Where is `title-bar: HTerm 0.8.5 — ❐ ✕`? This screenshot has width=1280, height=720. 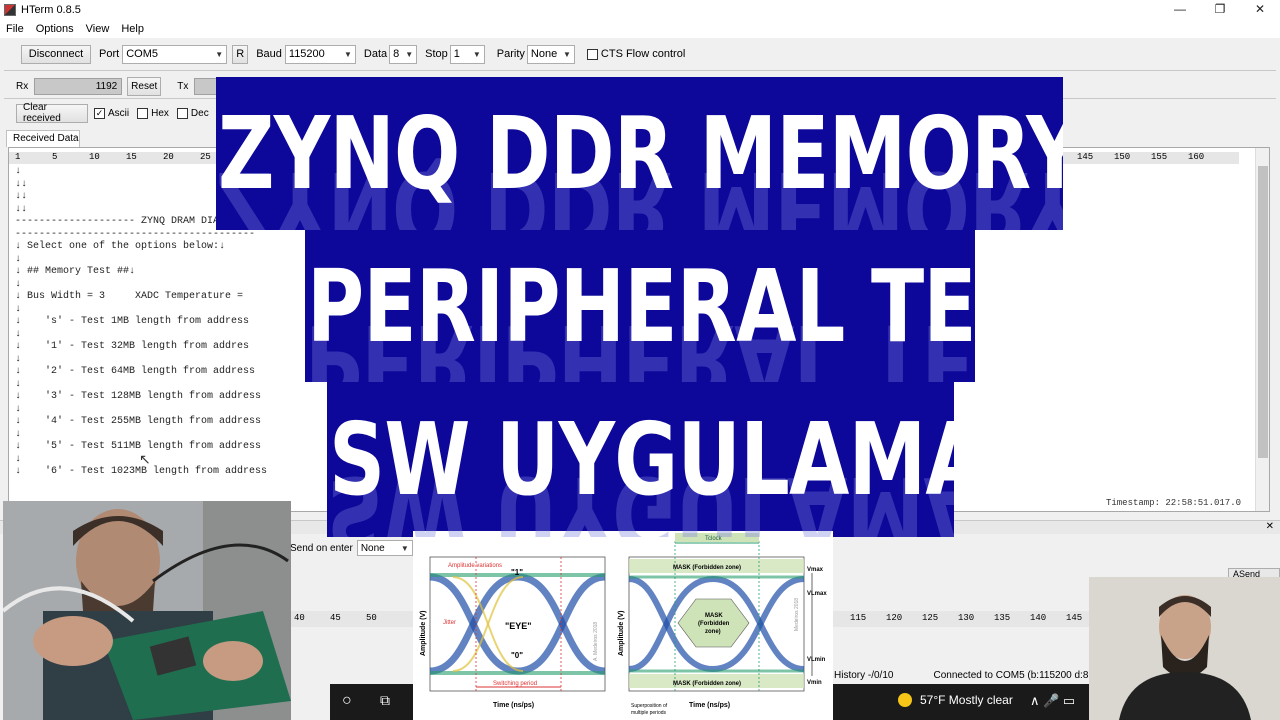
title-bar: HTerm 0.8.5 — ❐ ✕ is located at coordinates (640, 10).